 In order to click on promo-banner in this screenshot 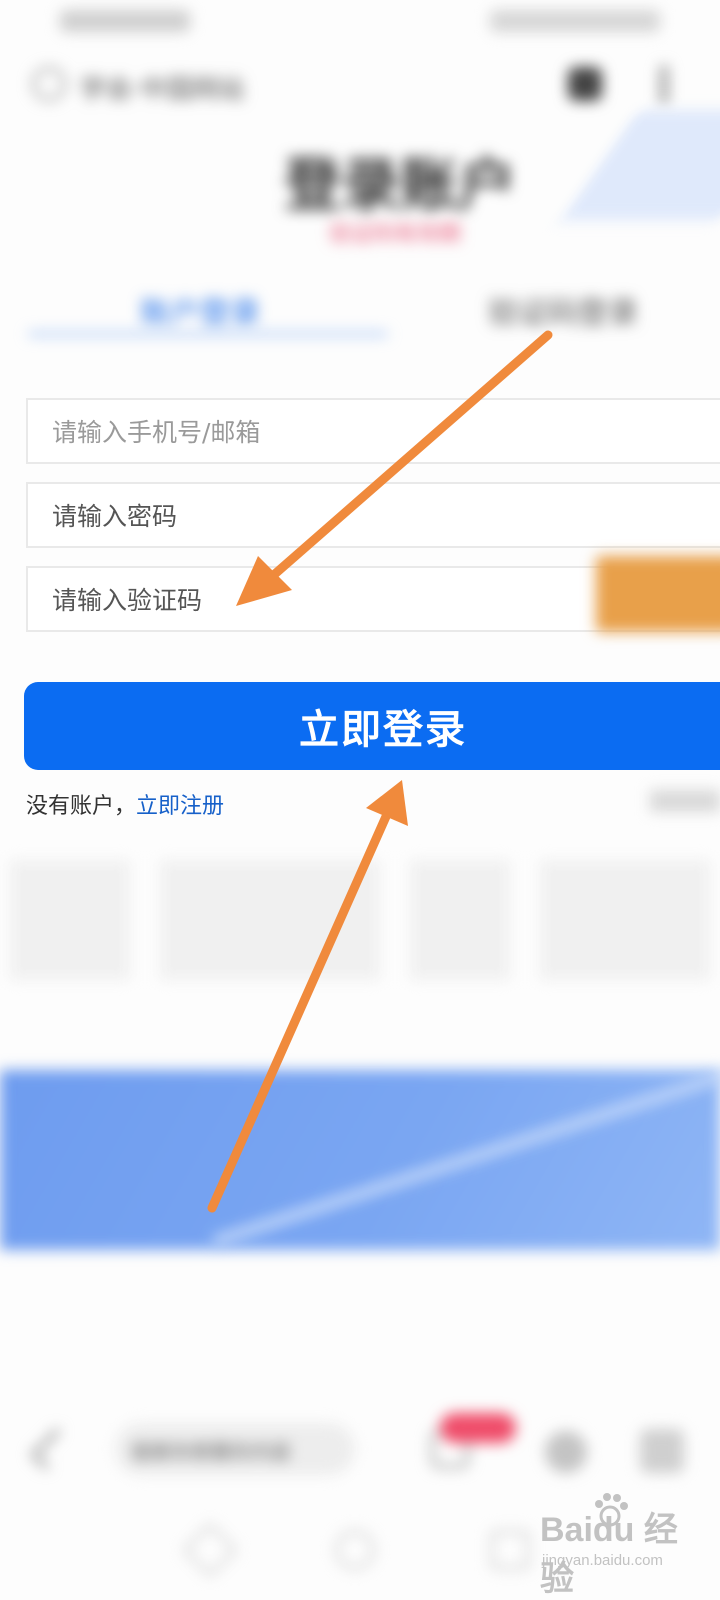, I will do `click(360, 1160)`.